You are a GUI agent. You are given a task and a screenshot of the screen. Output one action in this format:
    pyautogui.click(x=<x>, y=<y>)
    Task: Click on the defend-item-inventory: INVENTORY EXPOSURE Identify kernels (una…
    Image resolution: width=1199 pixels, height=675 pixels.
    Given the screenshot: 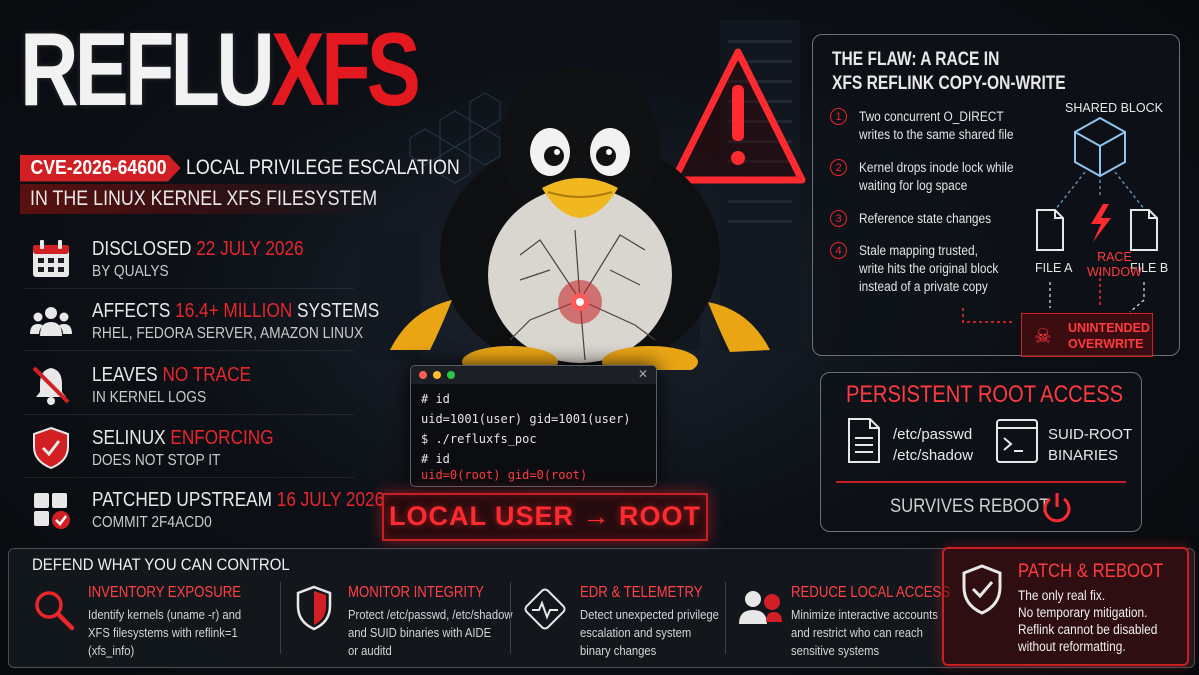 What is the action you would take?
    pyautogui.click(x=178, y=622)
    